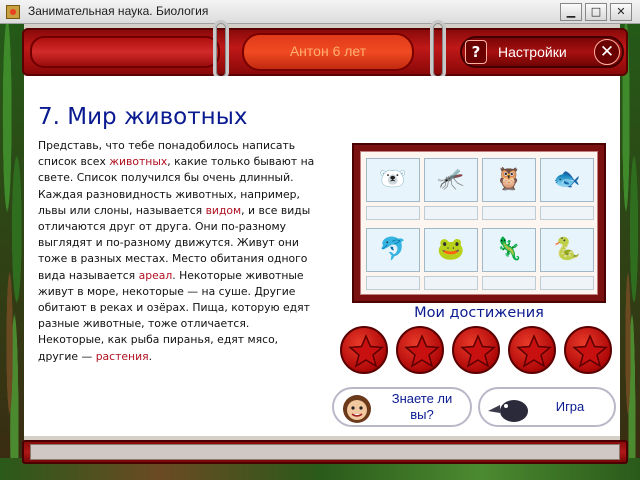  I want to click on achievement-cell: 🦟, so click(451, 180).